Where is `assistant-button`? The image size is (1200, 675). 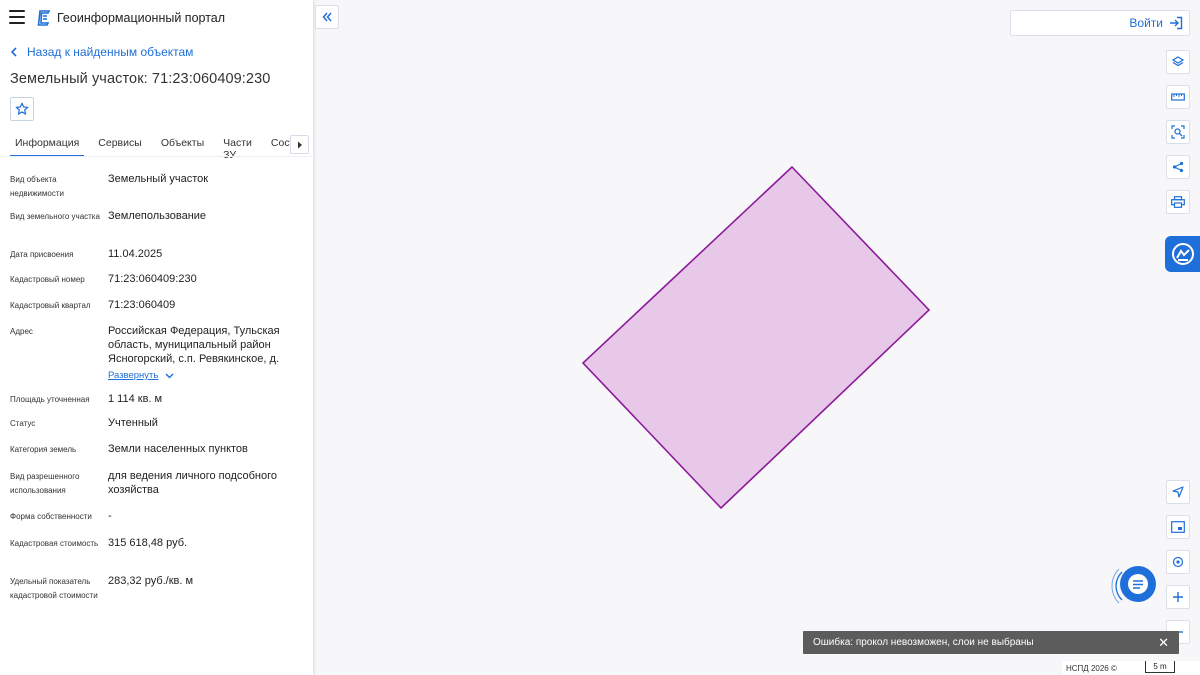
assistant-button is located at coordinates (1182, 254).